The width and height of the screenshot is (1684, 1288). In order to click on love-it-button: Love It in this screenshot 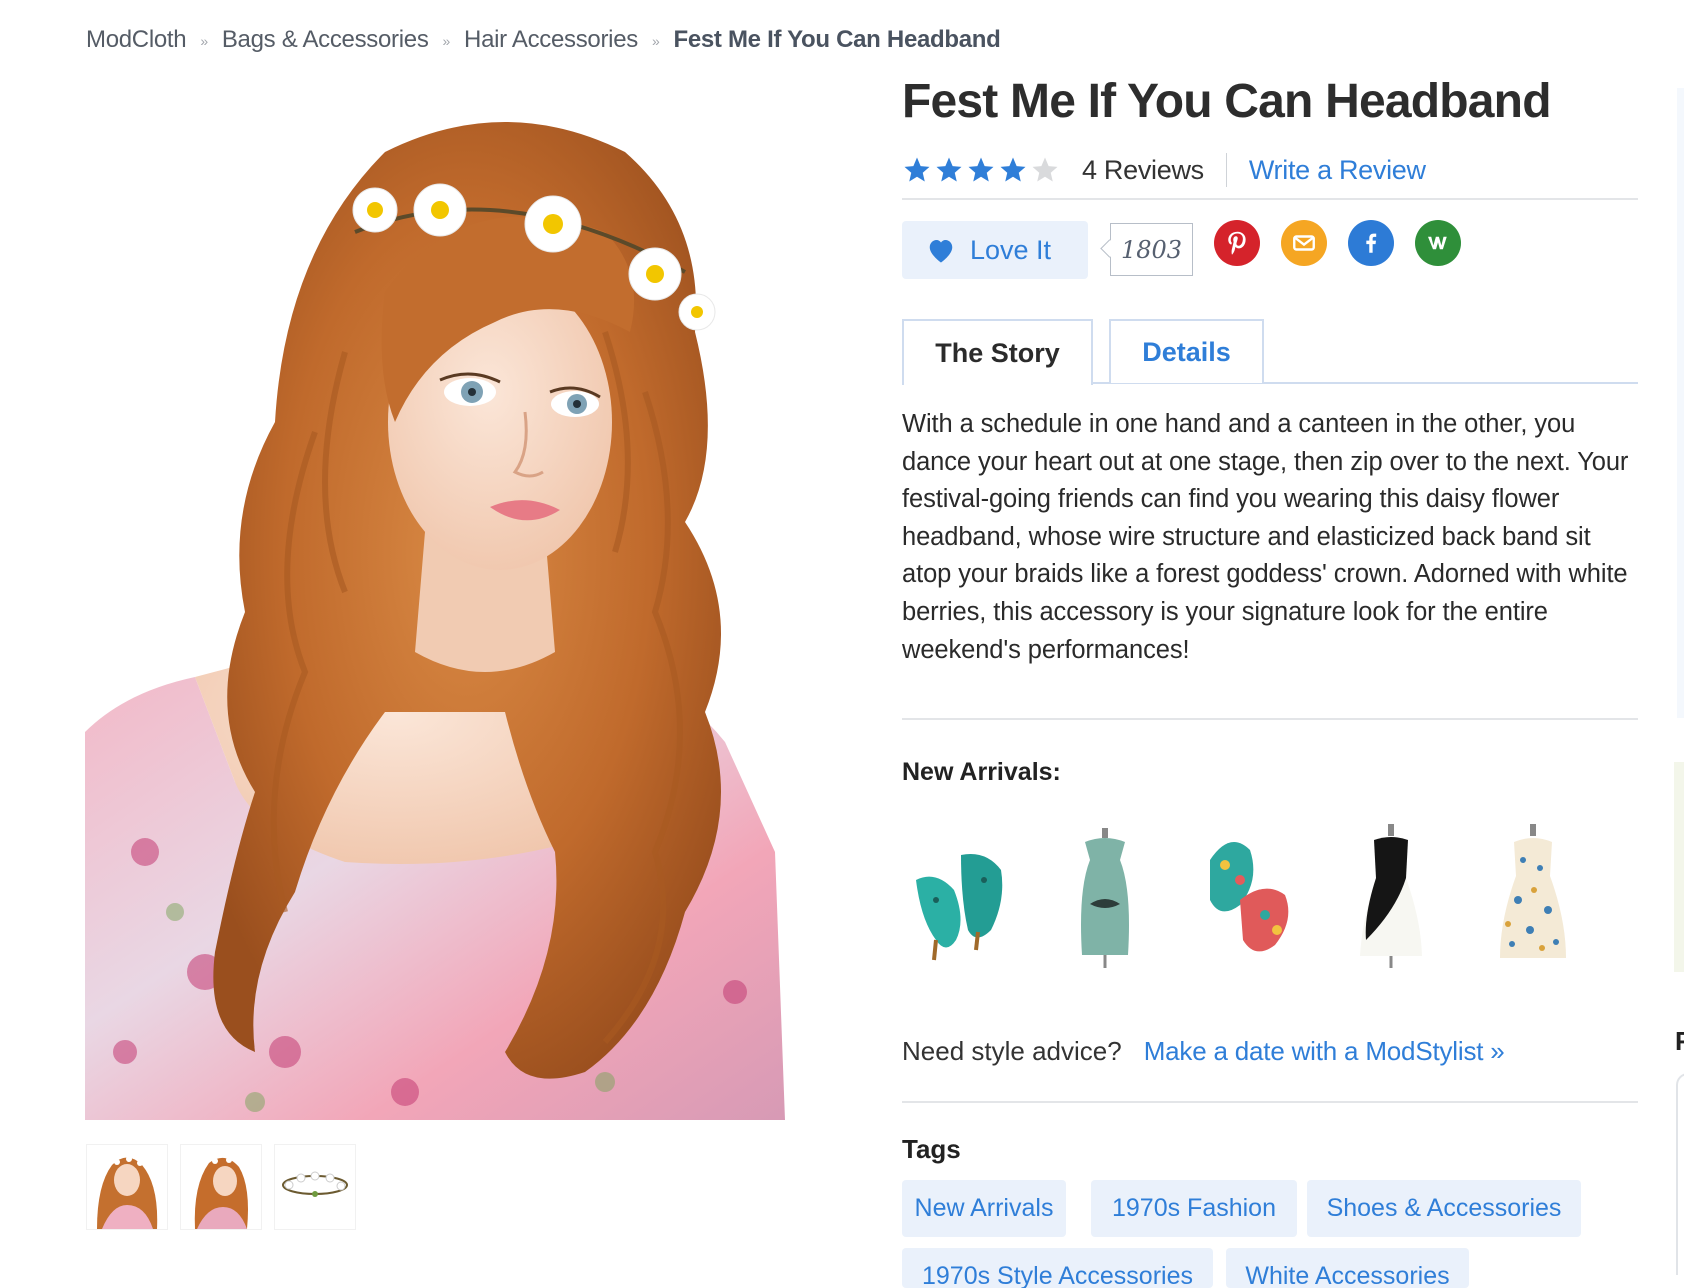, I will do `click(995, 250)`.